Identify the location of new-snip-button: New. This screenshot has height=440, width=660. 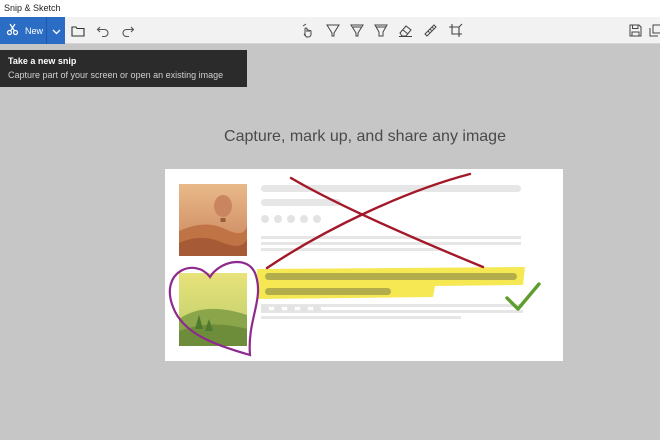
(23, 30).